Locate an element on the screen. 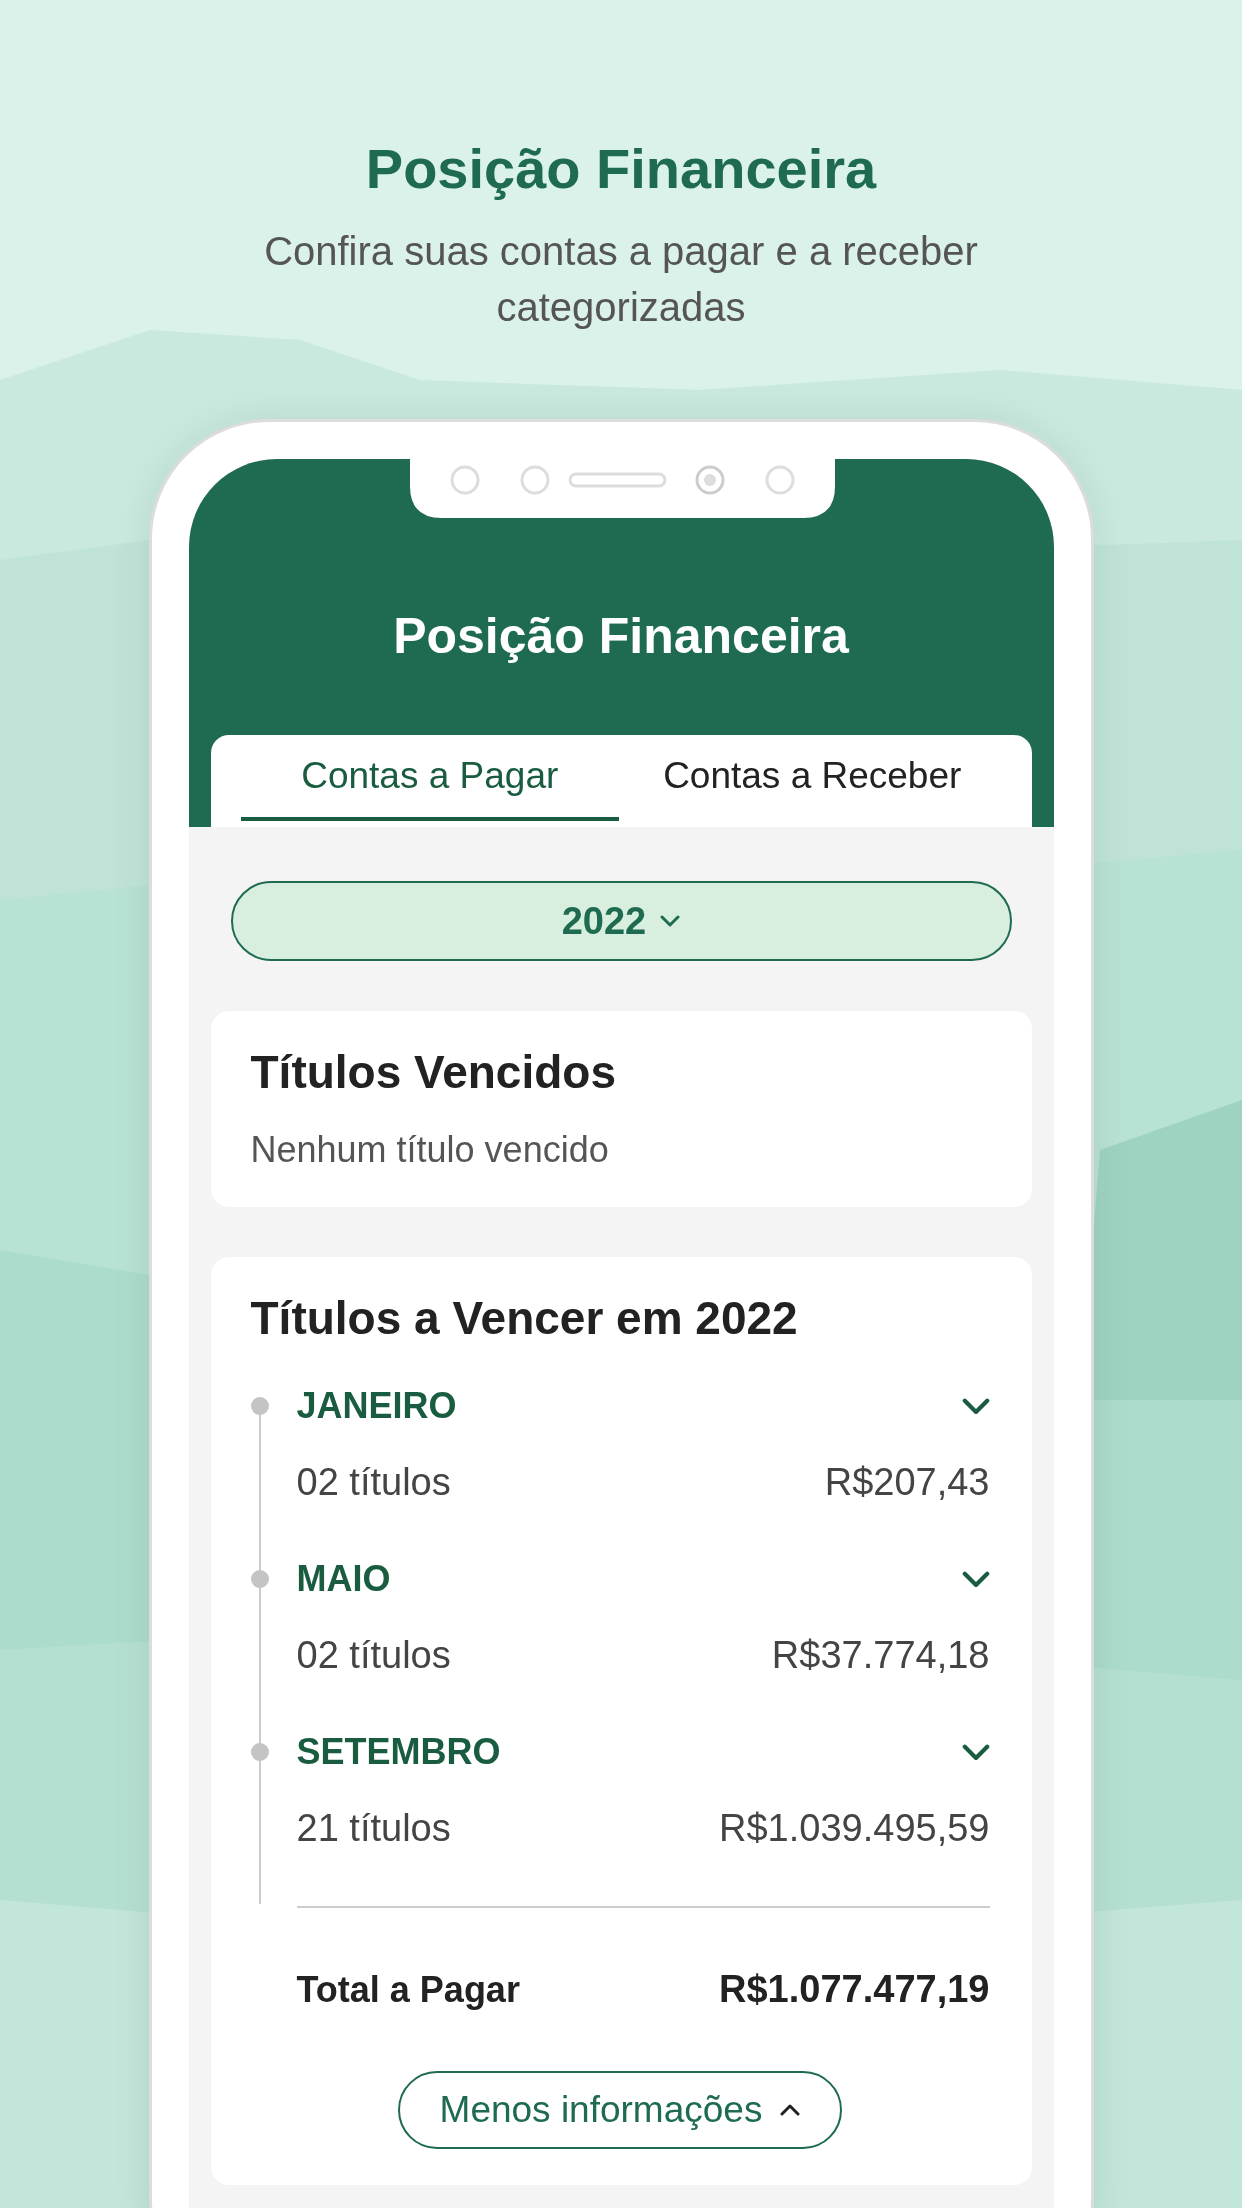  amount: R$1.039.495,59 is located at coordinates (854, 1828).